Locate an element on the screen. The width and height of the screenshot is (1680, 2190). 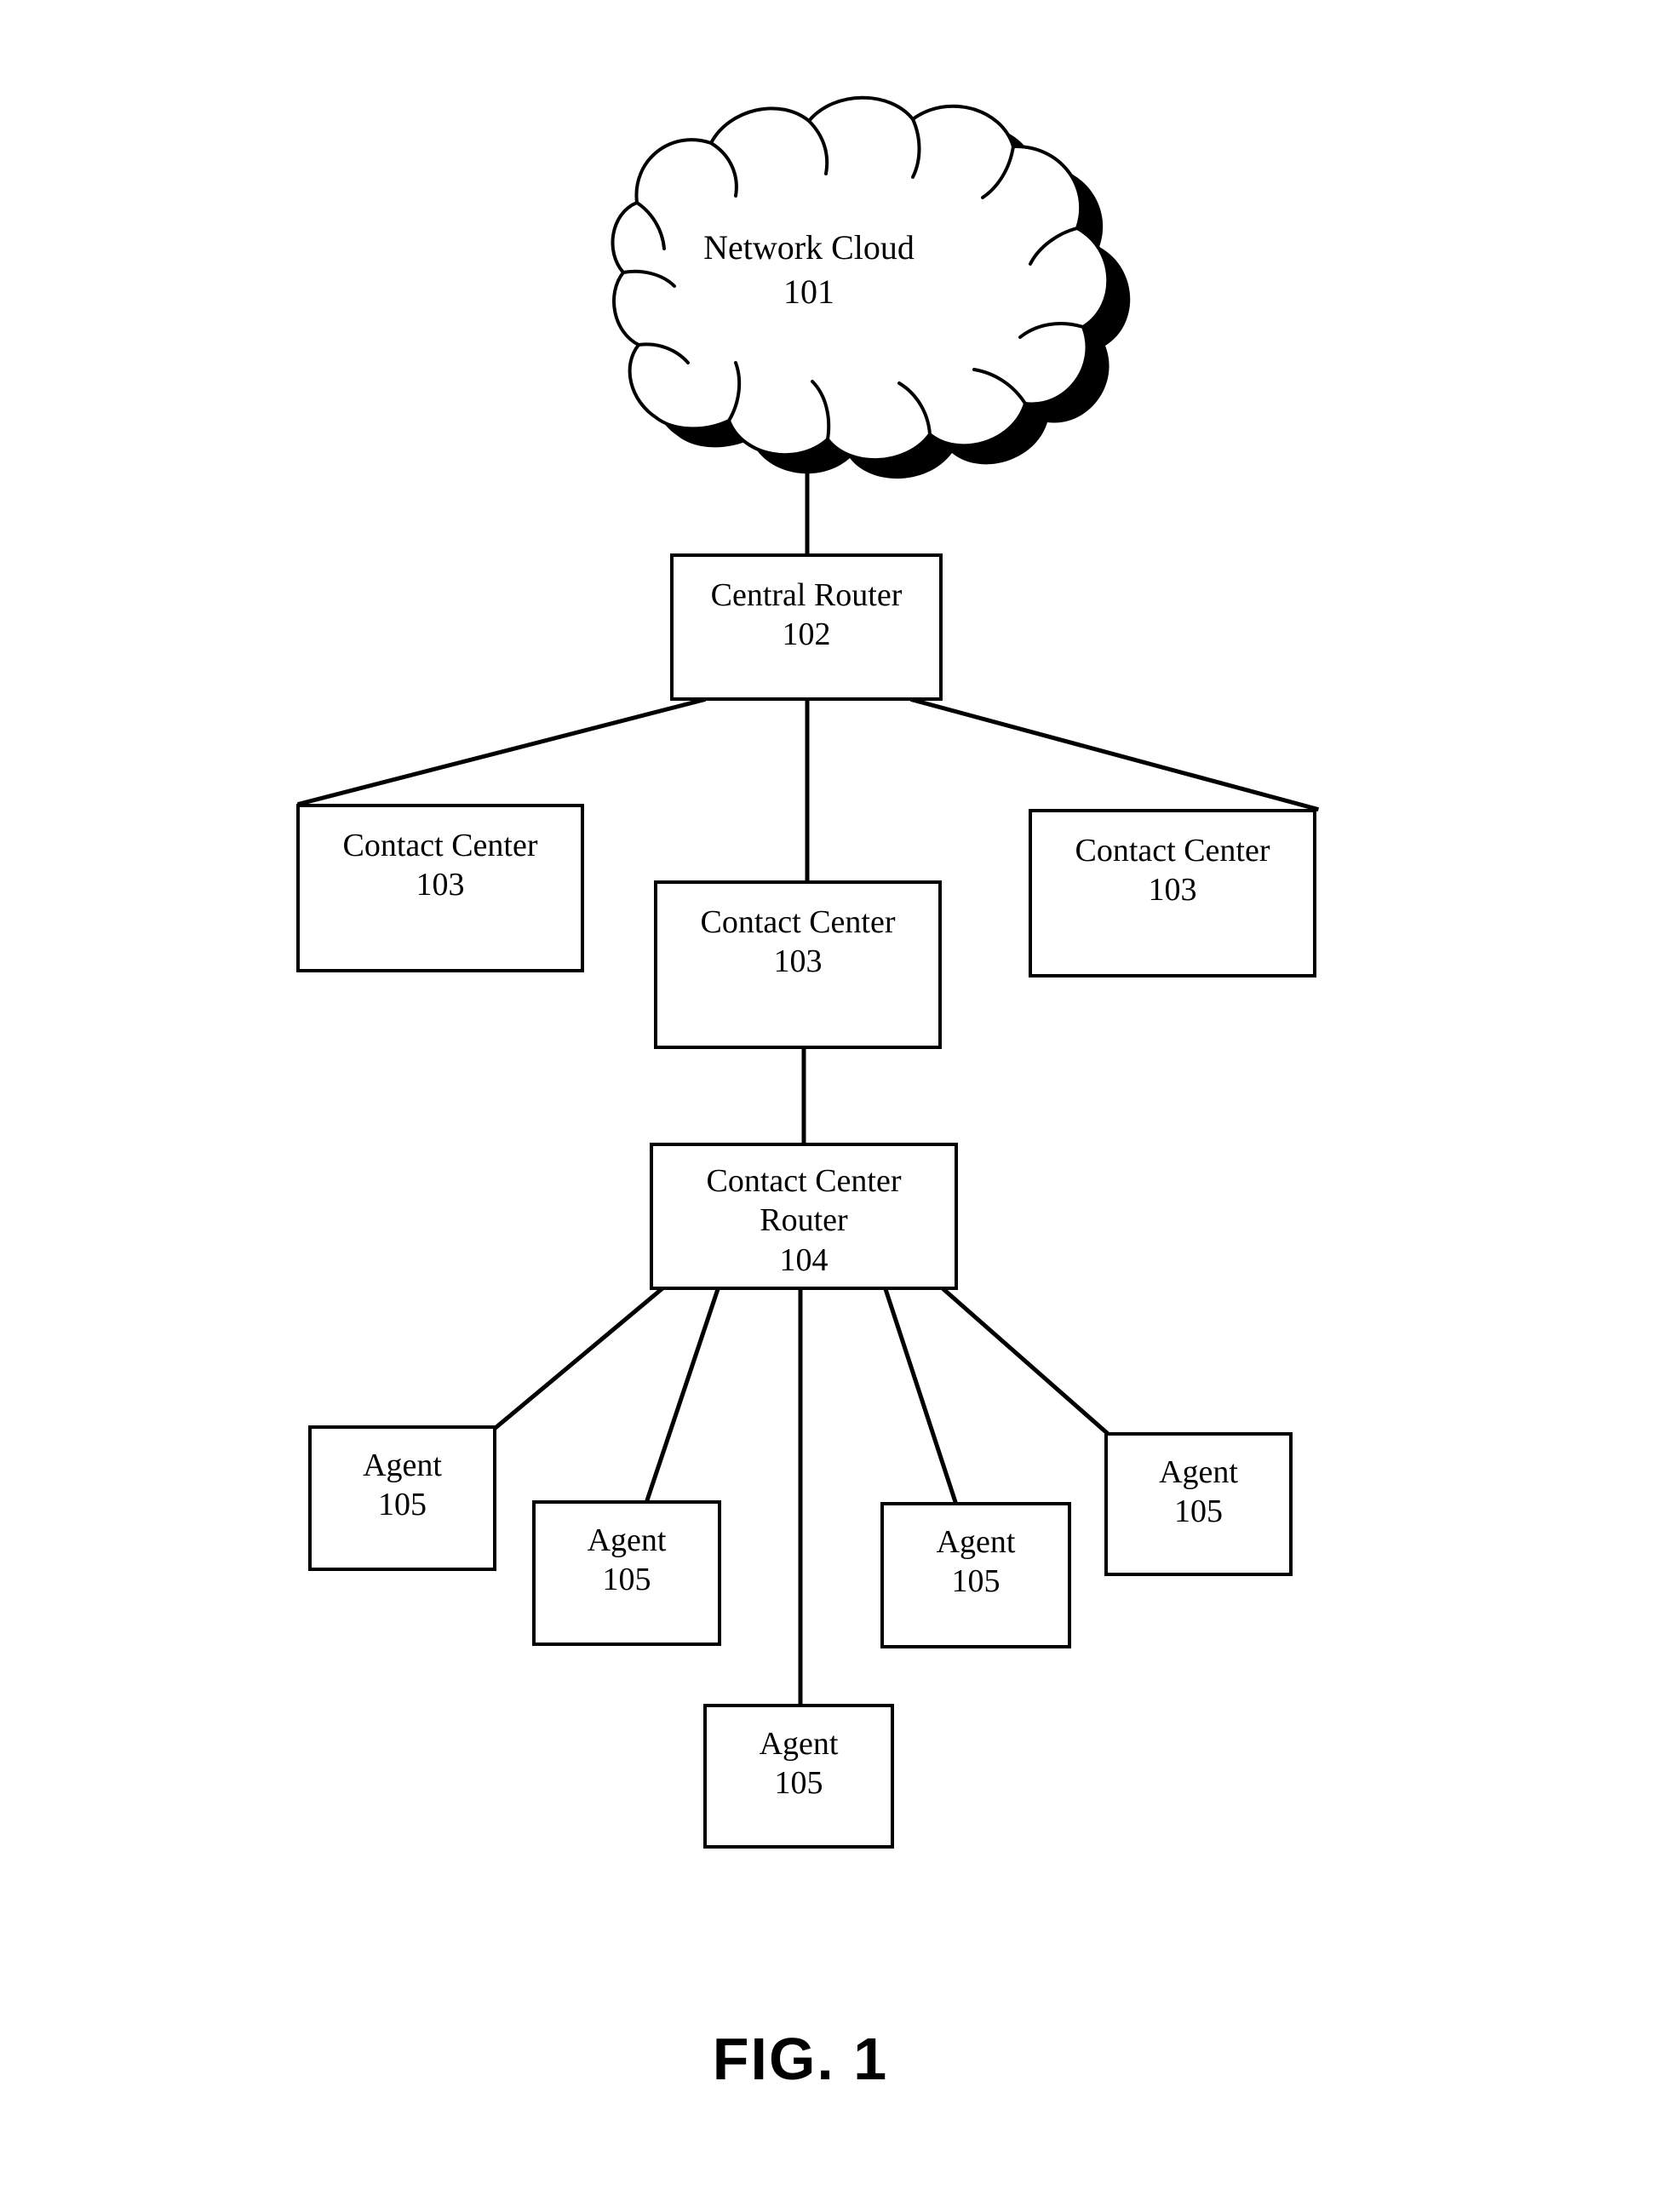
network-cloud-node: Network Cloud 101 is located at coordinates (830, 272).